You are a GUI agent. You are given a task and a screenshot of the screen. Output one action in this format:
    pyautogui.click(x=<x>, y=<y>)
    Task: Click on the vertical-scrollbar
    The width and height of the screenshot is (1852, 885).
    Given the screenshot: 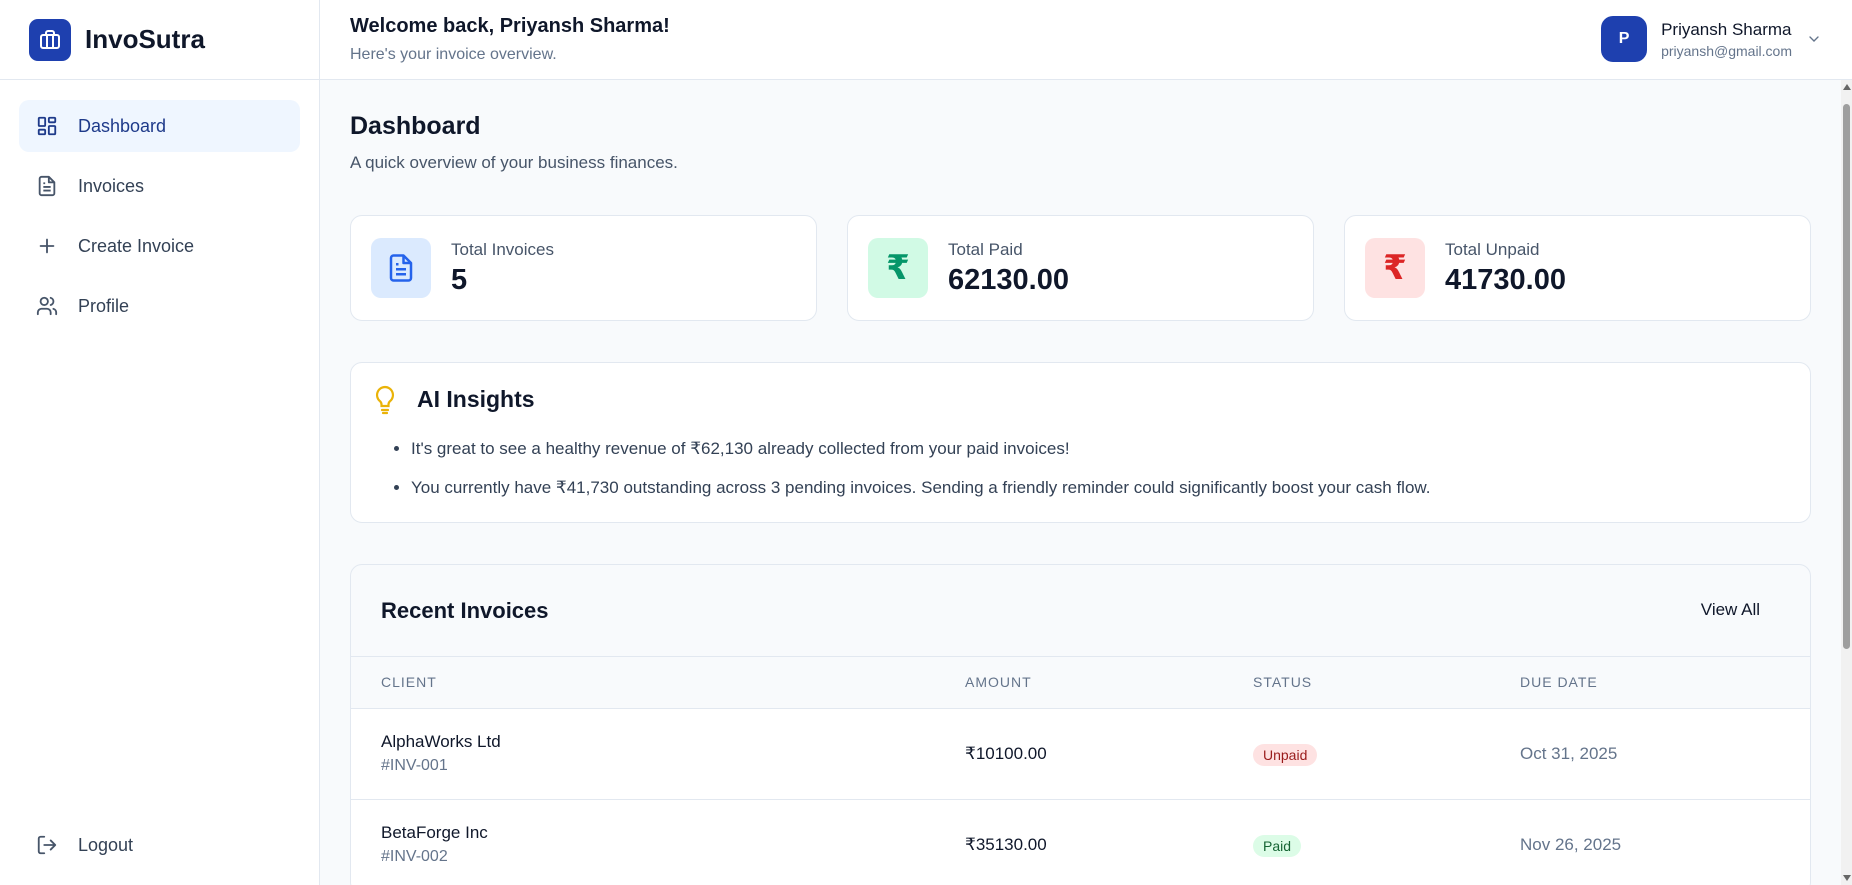 What is the action you would take?
    pyautogui.click(x=1846, y=482)
    